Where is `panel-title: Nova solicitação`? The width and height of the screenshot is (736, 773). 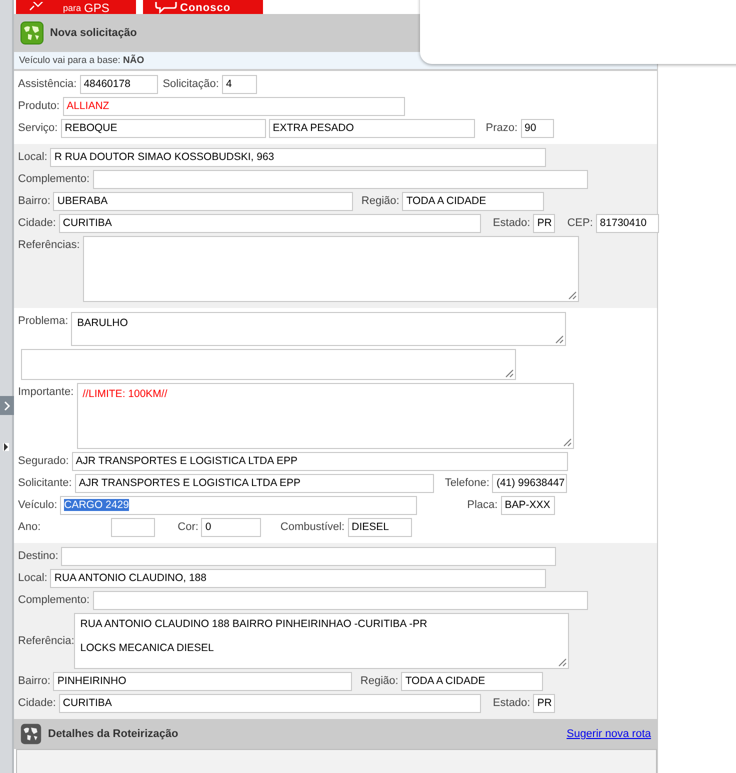
panel-title: Nova solicitação is located at coordinates (93, 33).